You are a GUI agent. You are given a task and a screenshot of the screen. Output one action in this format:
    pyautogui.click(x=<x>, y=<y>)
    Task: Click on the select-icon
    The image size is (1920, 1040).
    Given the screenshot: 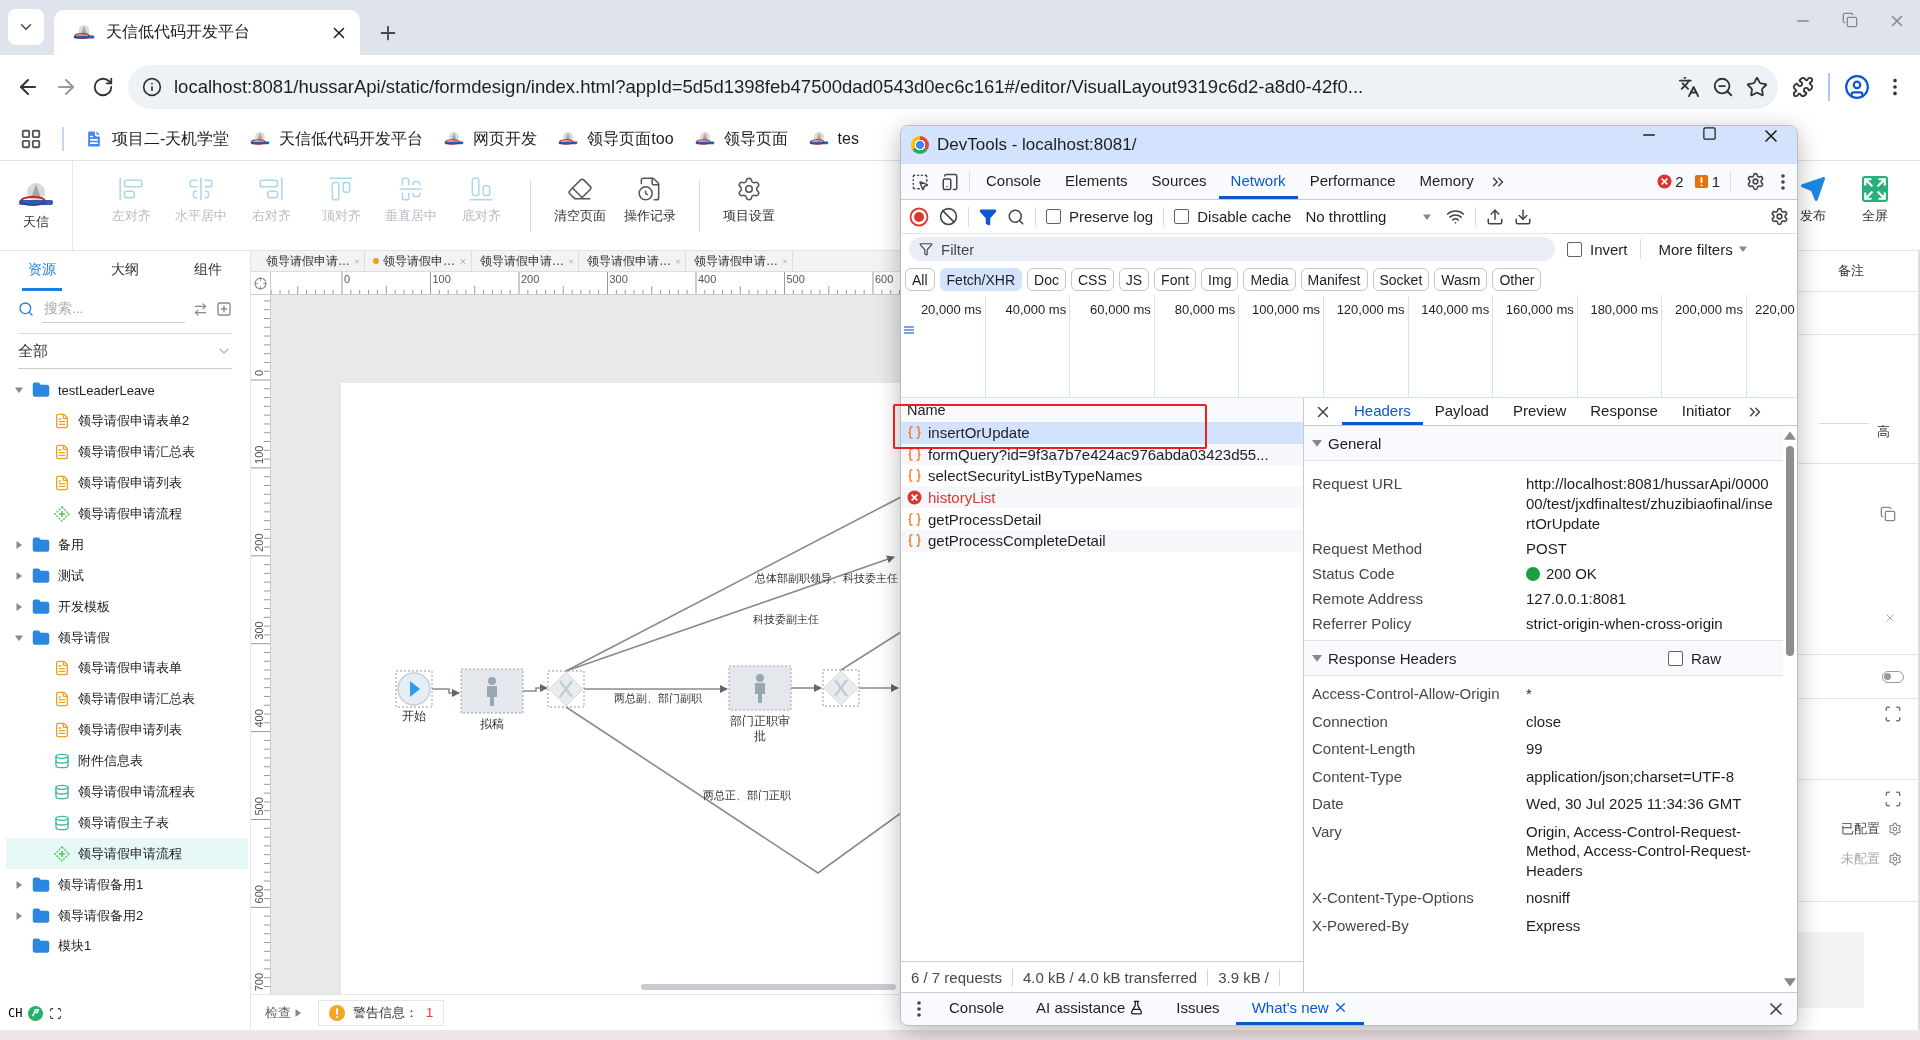 What is the action you would take?
    pyautogui.click(x=1893, y=799)
    